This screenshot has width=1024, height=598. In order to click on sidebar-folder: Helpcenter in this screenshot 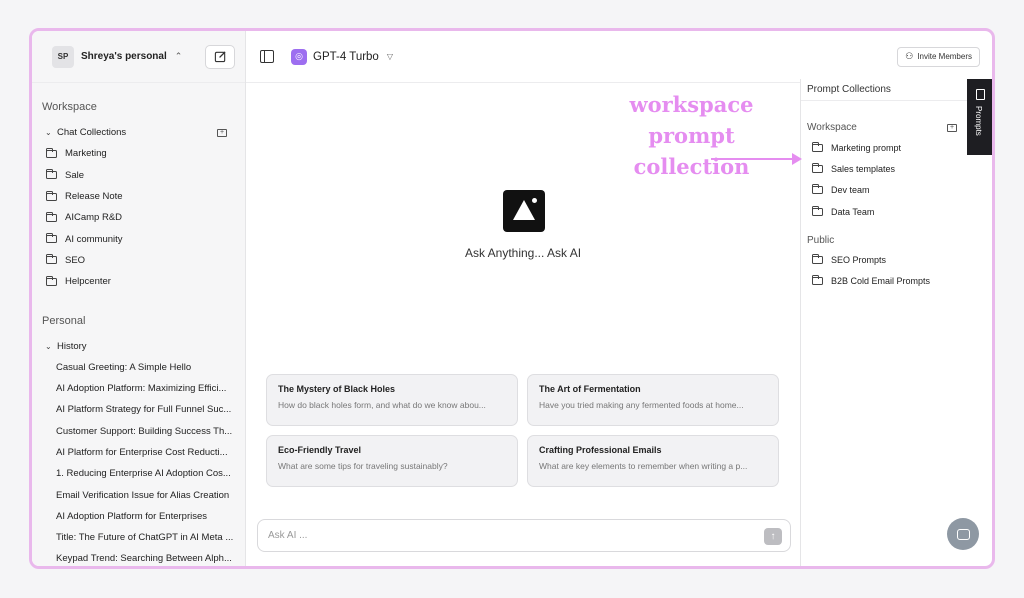, I will do `click(138, 281)`.